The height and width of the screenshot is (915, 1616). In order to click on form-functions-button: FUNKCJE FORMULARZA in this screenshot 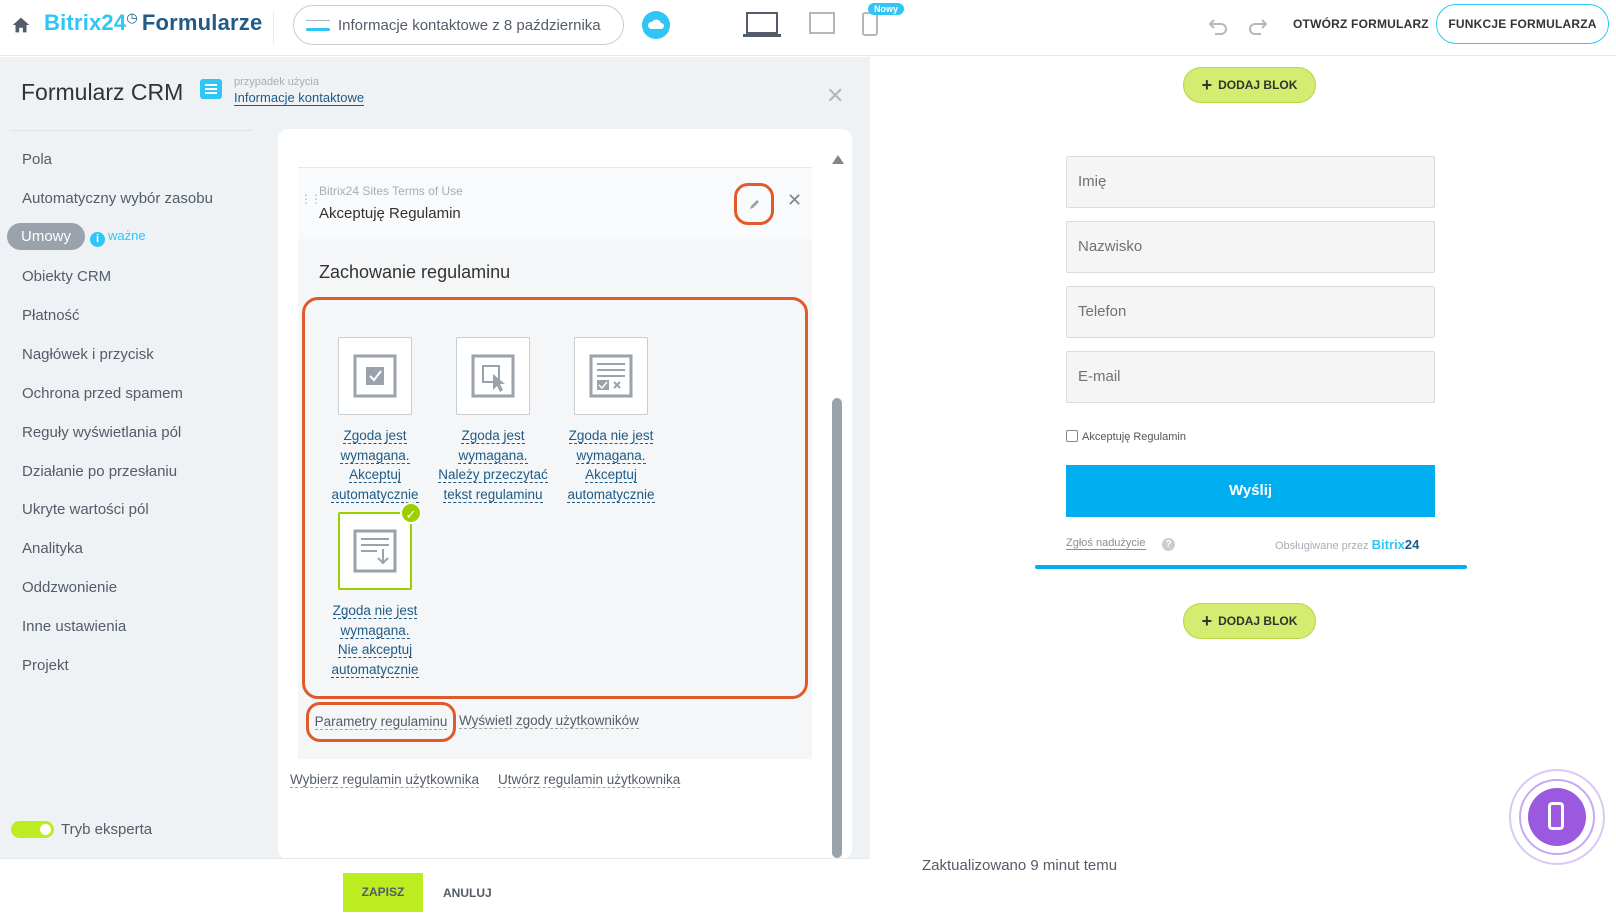, I will do `click(1522, 24)`.